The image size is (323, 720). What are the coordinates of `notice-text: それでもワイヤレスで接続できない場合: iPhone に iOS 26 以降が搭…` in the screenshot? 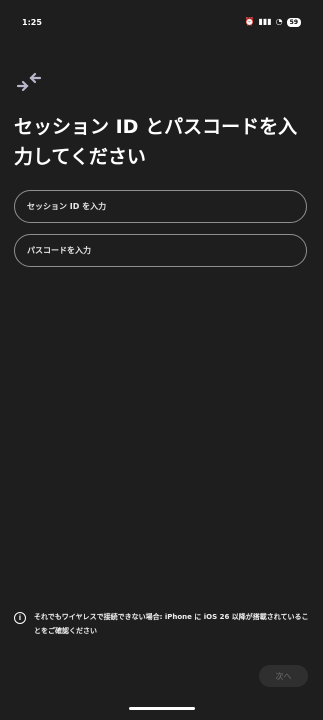 It's located at (171, 624).